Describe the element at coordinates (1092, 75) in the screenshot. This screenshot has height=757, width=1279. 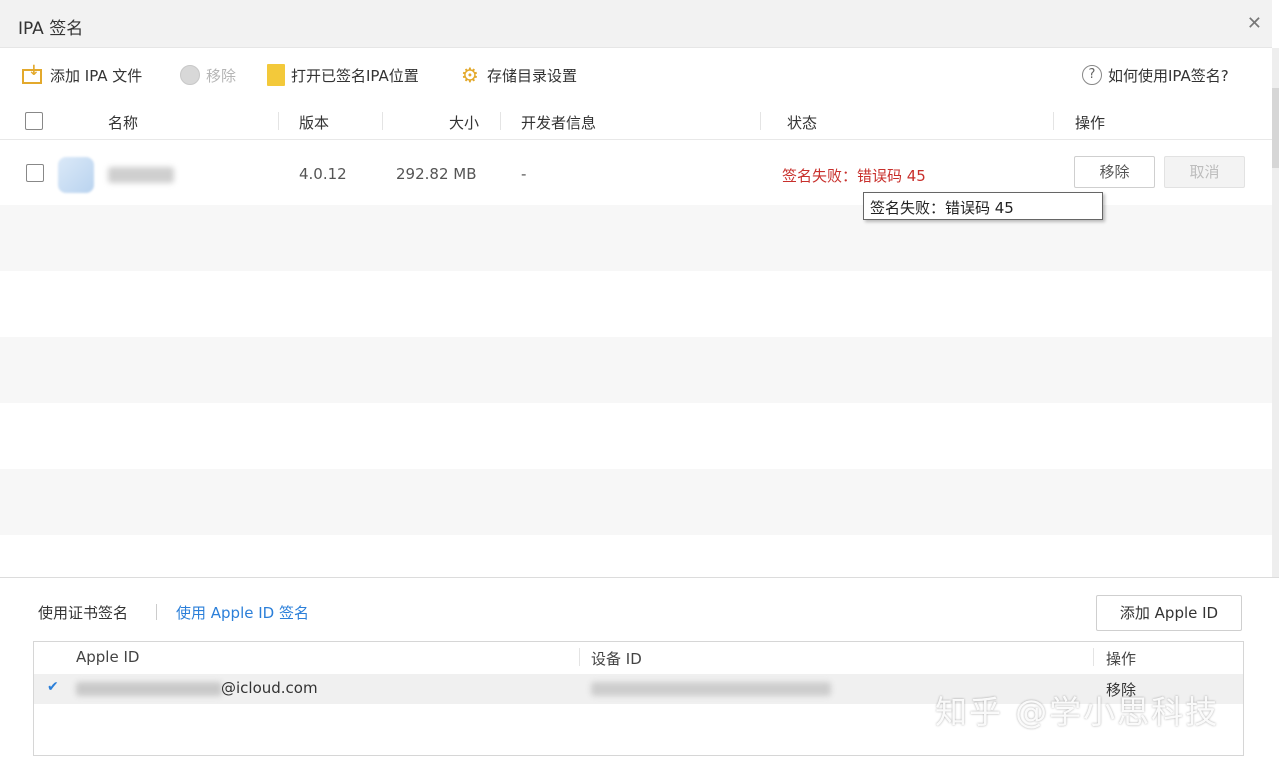
I see `help-icon: ?` at that location.